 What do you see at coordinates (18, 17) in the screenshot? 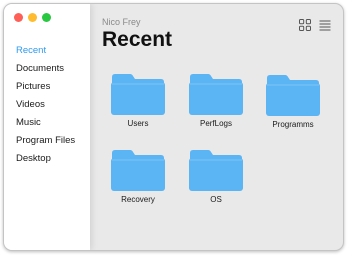
I see `close-window-button` at bounding box center [18, 17].